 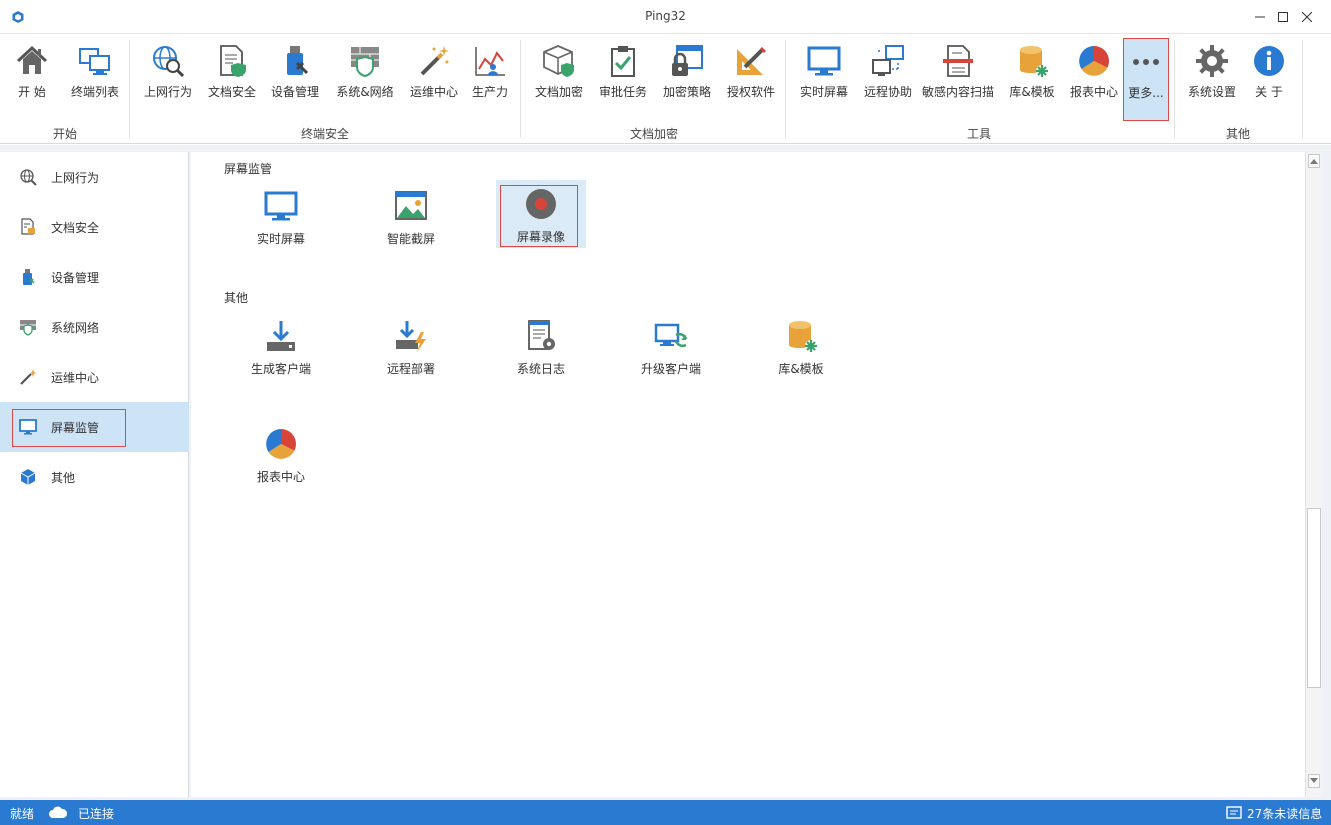 I want to click on sidebar-item-ops-center: 运维中心, so click(x=94, y=377).